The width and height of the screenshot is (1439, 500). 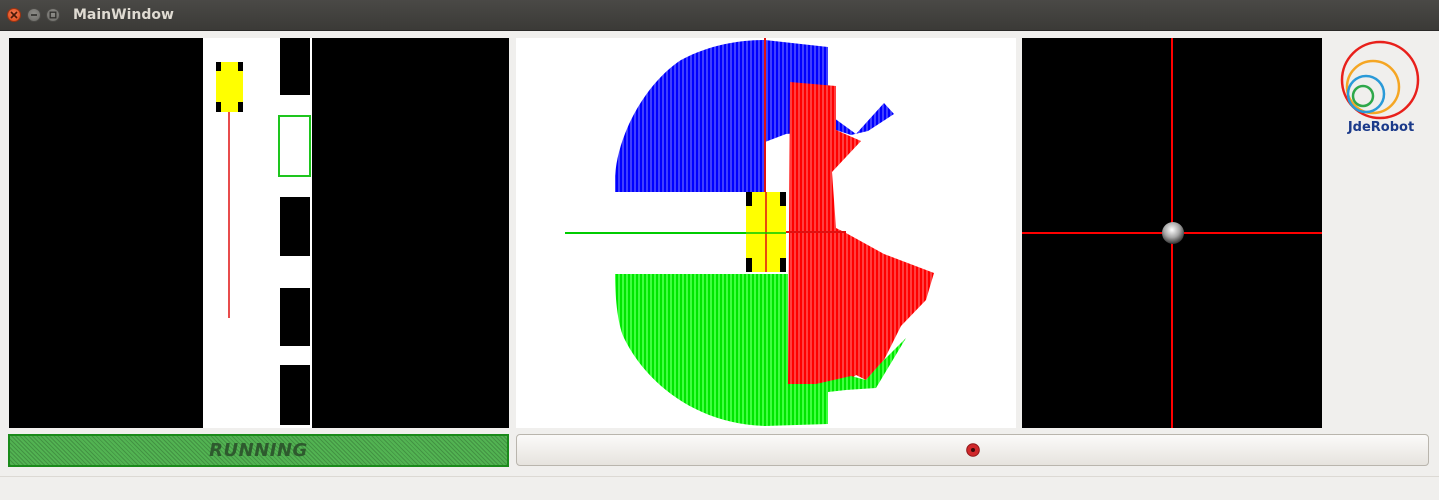 I want to click on title-bar: MainWindow, so click(x=719, y=15).